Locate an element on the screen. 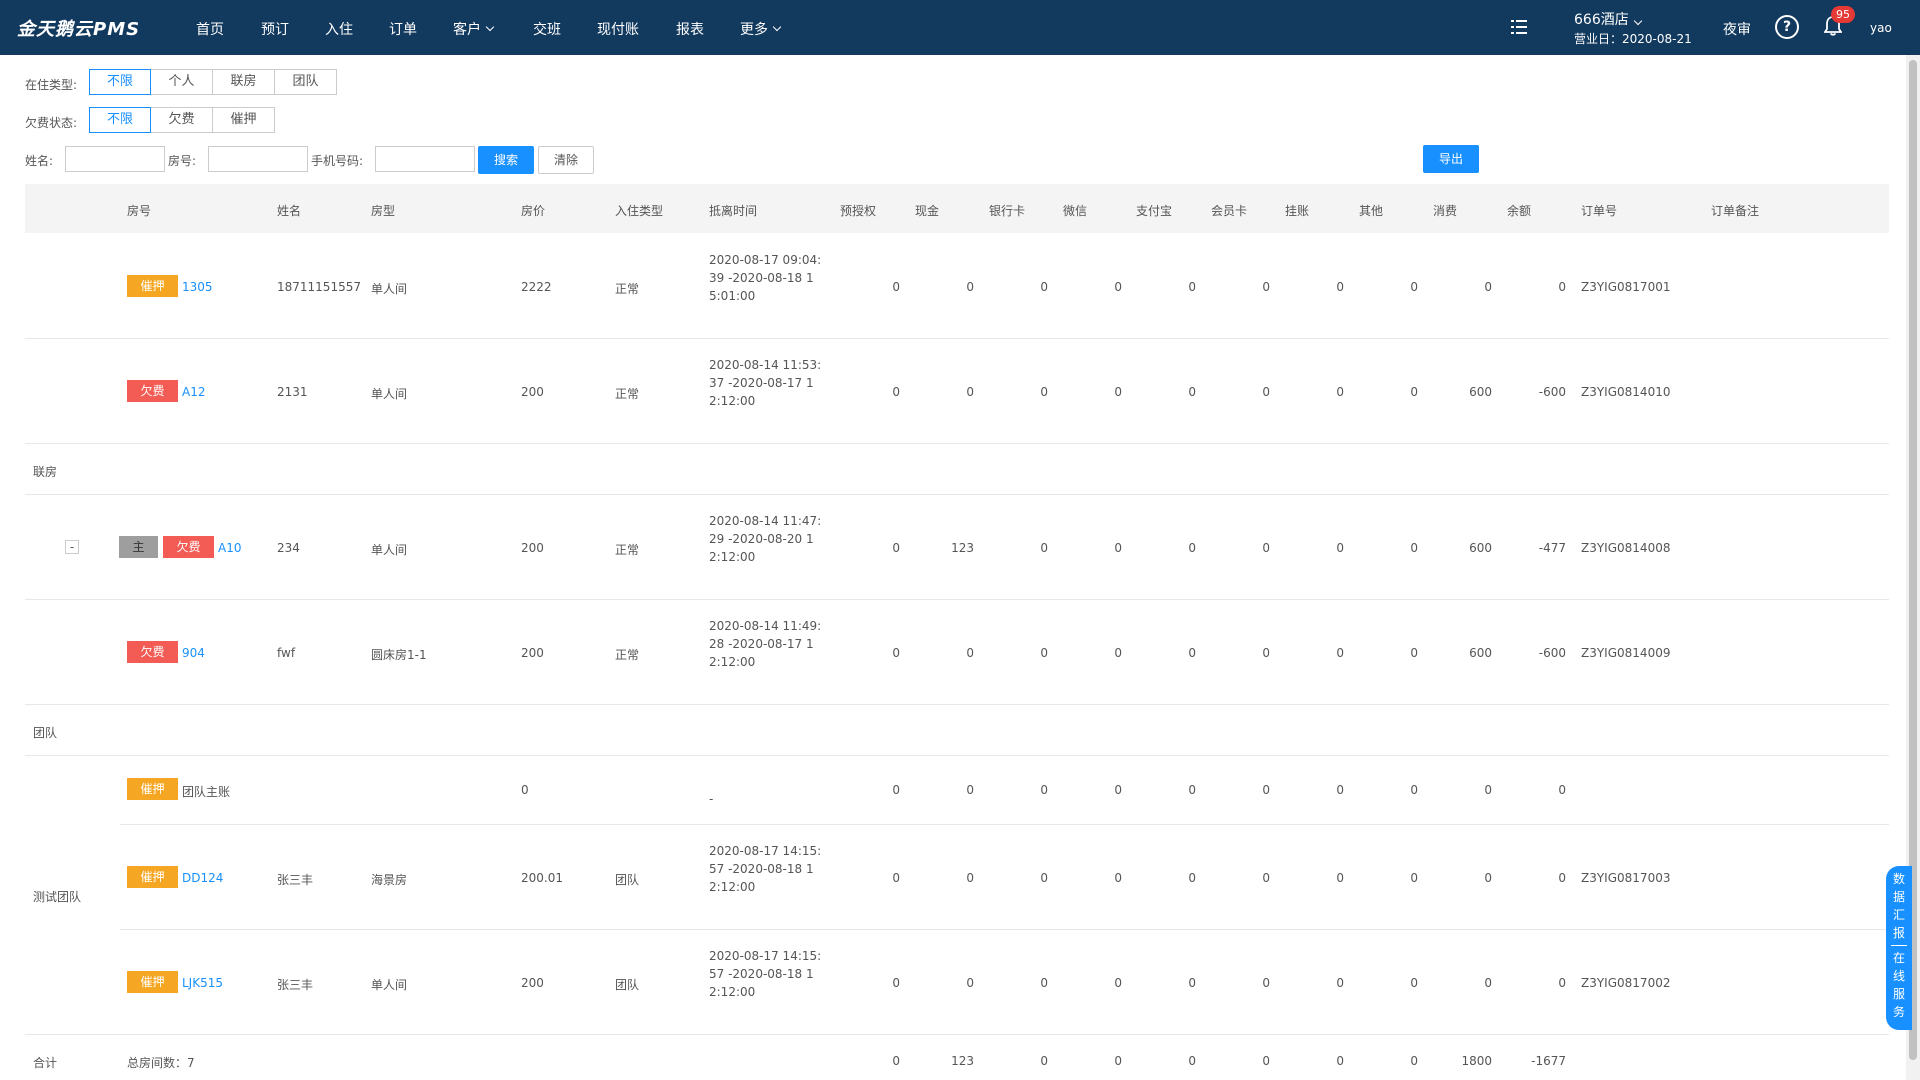 This screenshot has width=1920, height=1080. nav-checkin: 入住 is located at coordinates (339, 29).